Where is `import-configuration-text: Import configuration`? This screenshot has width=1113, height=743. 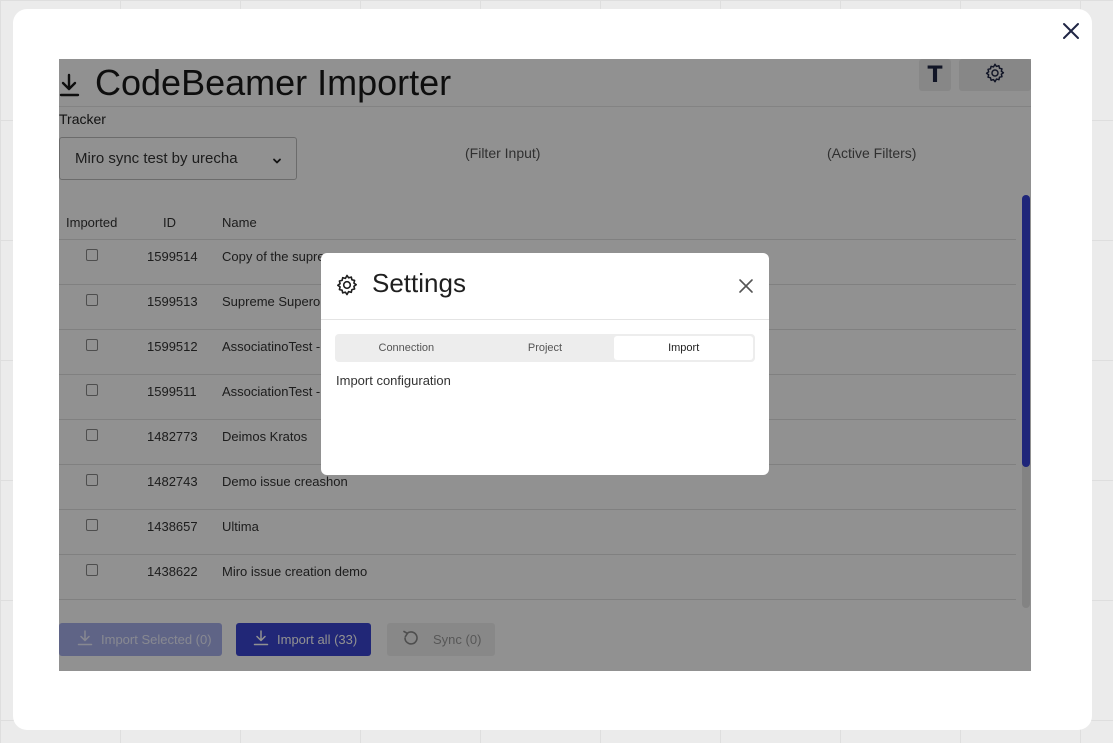 import-configuration-text: Import configuration is located at coordinates (393, 380).